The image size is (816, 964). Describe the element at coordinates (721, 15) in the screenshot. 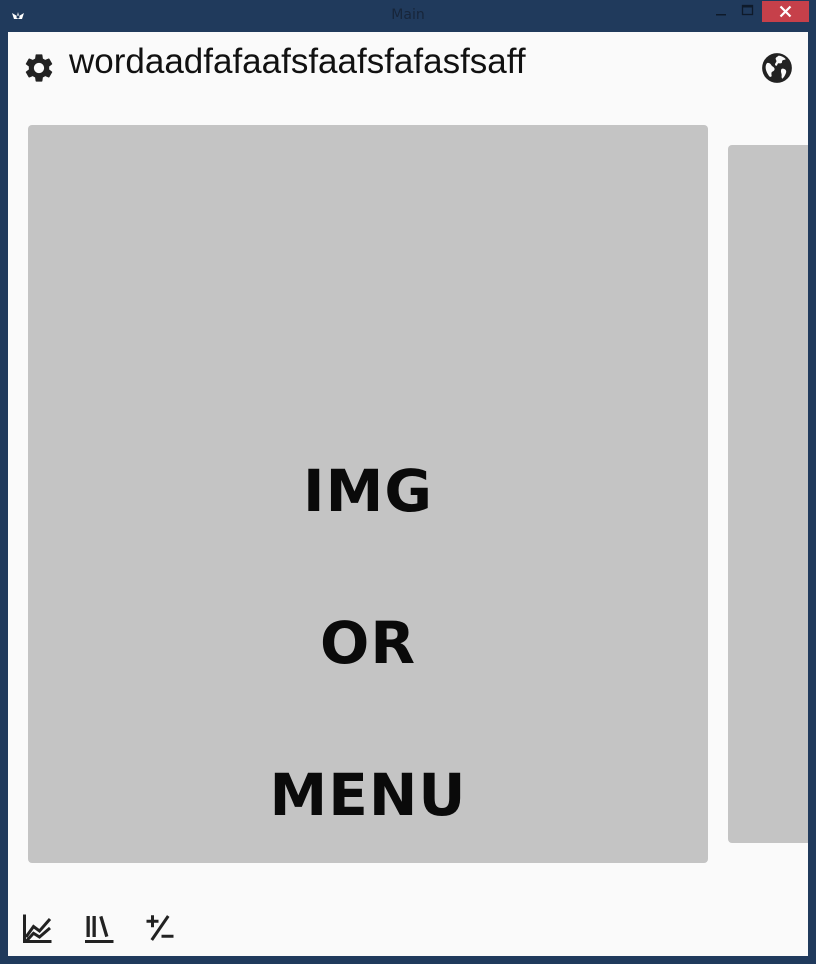

I see `minimize-icon` at that location.